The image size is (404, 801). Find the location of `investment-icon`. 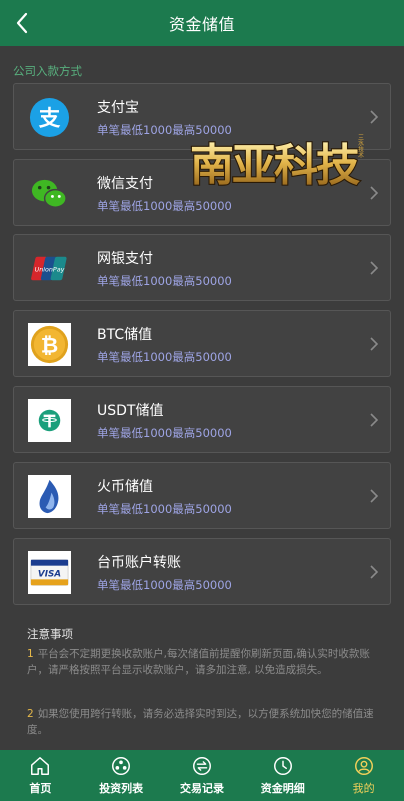

investment-icon is located at coordinates (121, 766).